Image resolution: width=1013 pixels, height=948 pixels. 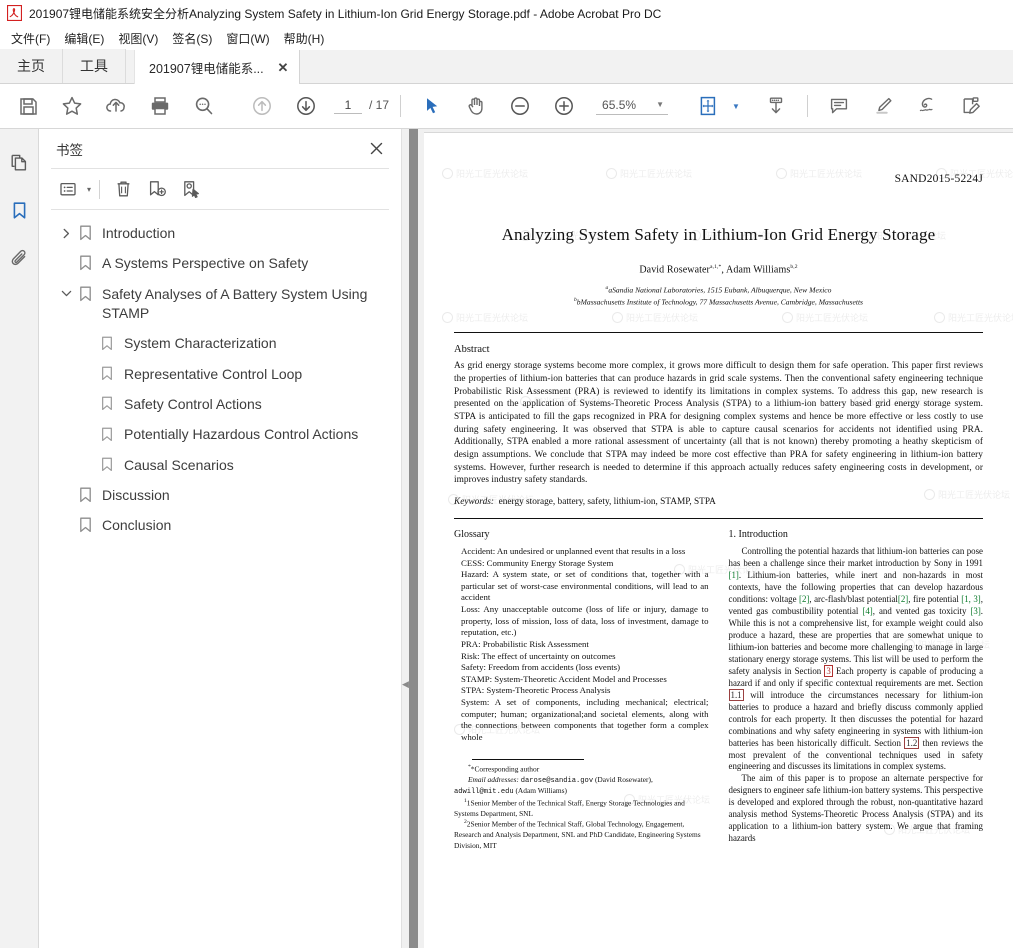 What do you see at coordinates (776, 106) in the screenshot?
I see `snapshot-icon` at bounding box center [776, 106].